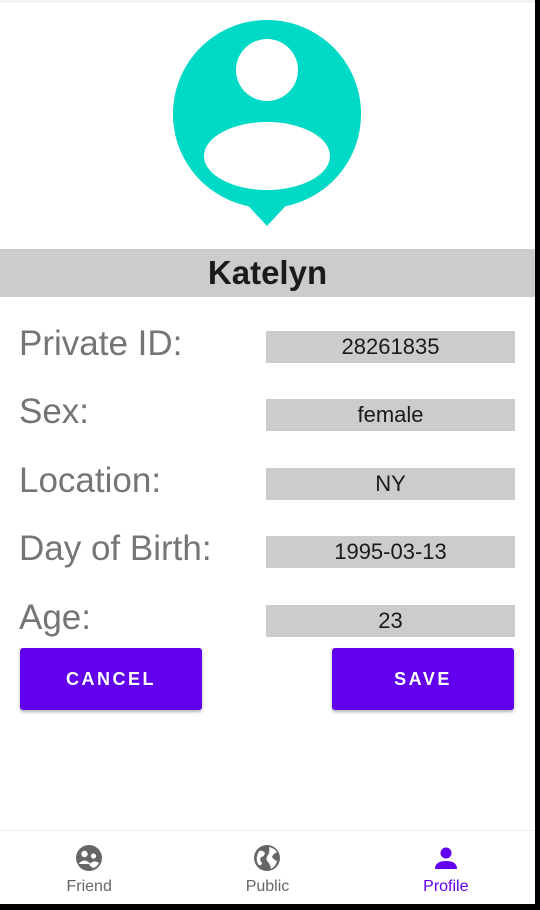  I want to click on nav-label-friend: Friend, so click(89, 886).